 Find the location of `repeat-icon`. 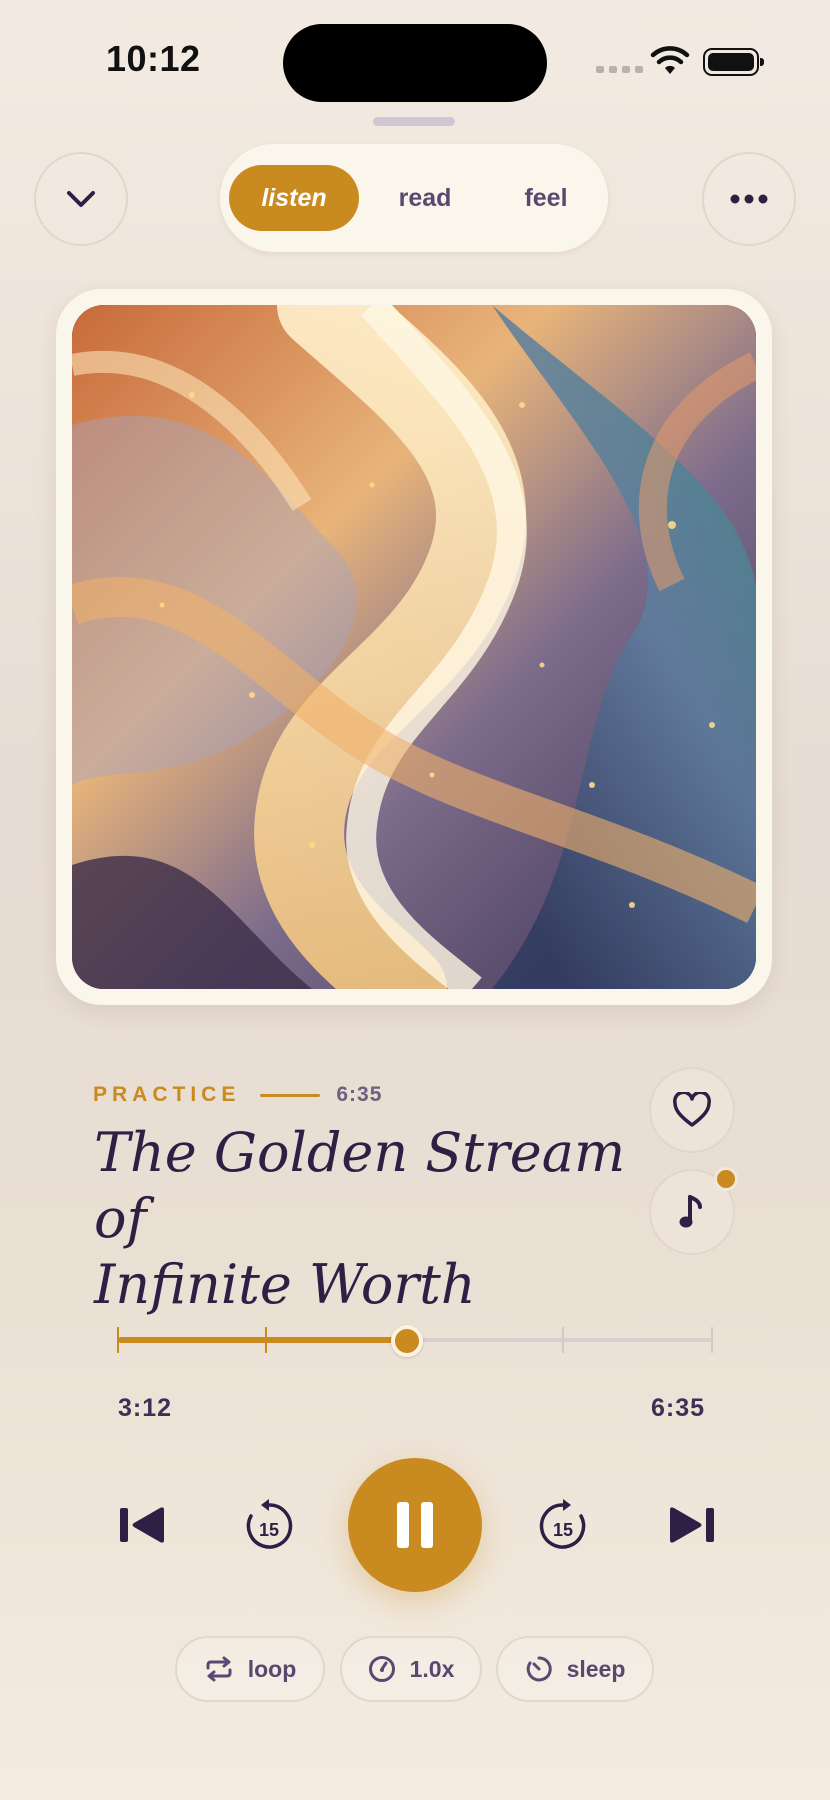

repeat-icon is located at coordinates (219, 1669).